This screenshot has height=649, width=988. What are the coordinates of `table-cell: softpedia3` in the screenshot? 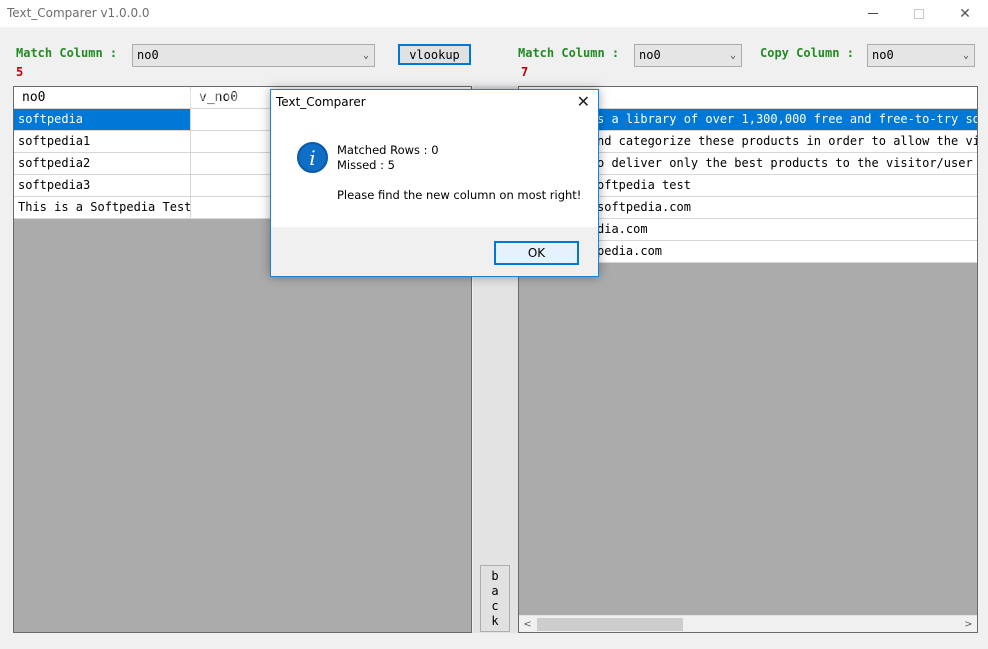 It's located at (102, 185).